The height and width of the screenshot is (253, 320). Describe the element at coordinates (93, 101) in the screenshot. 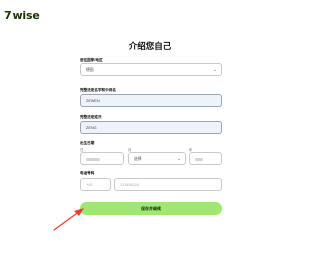

I see `first-name-value: ZEWEN` at that location.